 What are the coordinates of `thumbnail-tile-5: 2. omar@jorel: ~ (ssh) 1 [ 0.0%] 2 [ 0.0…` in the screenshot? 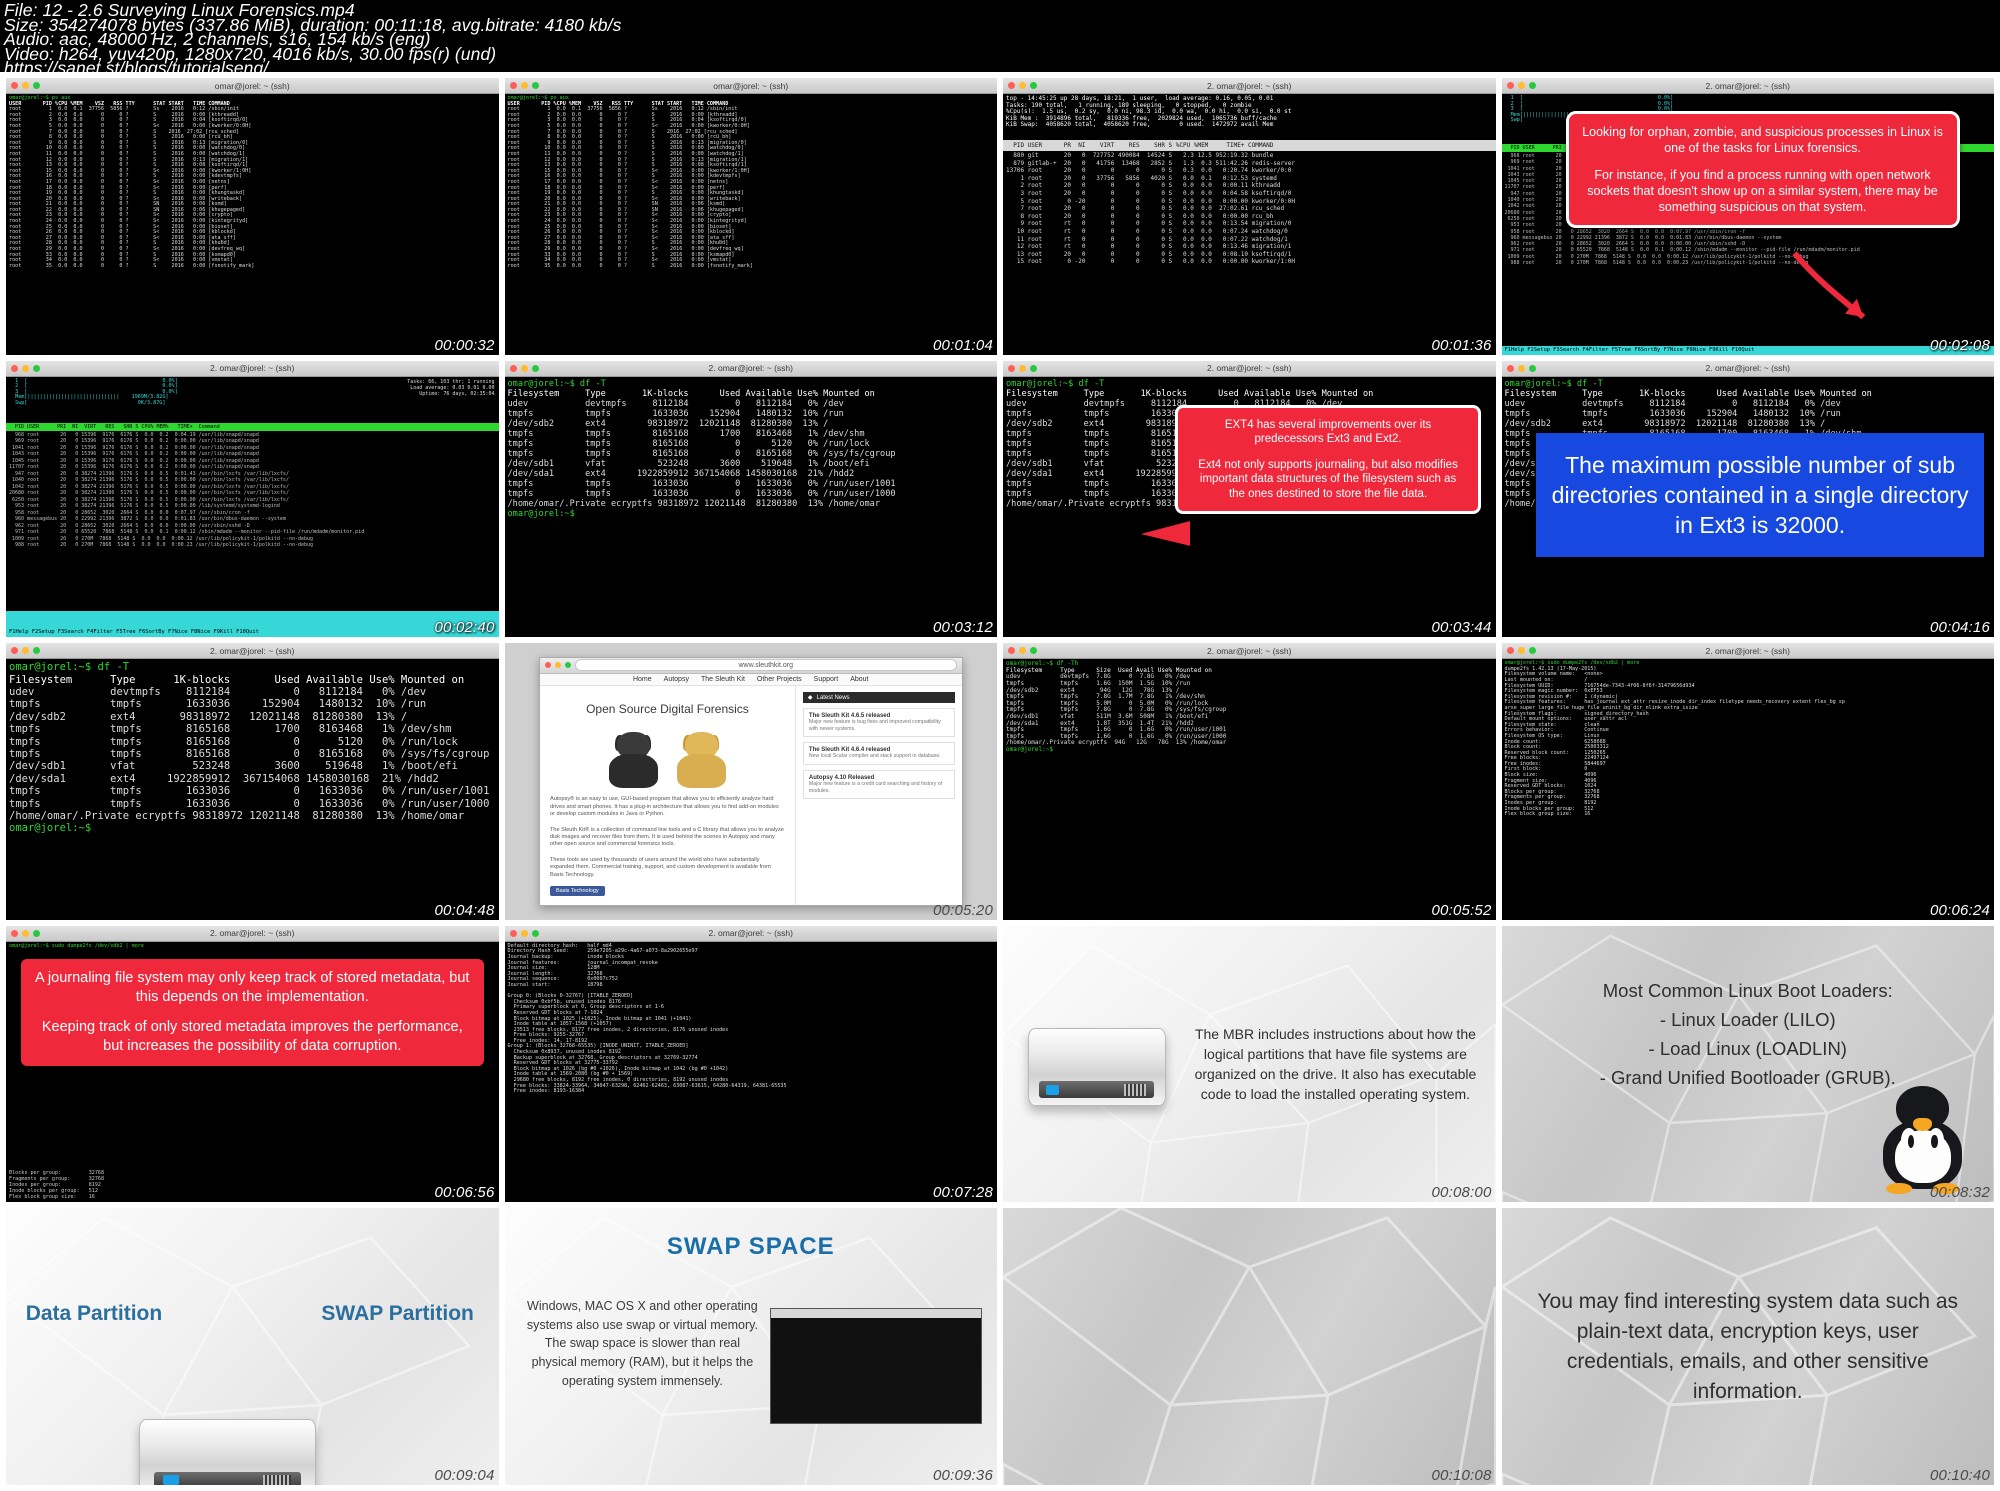 It's located at (252, 499).